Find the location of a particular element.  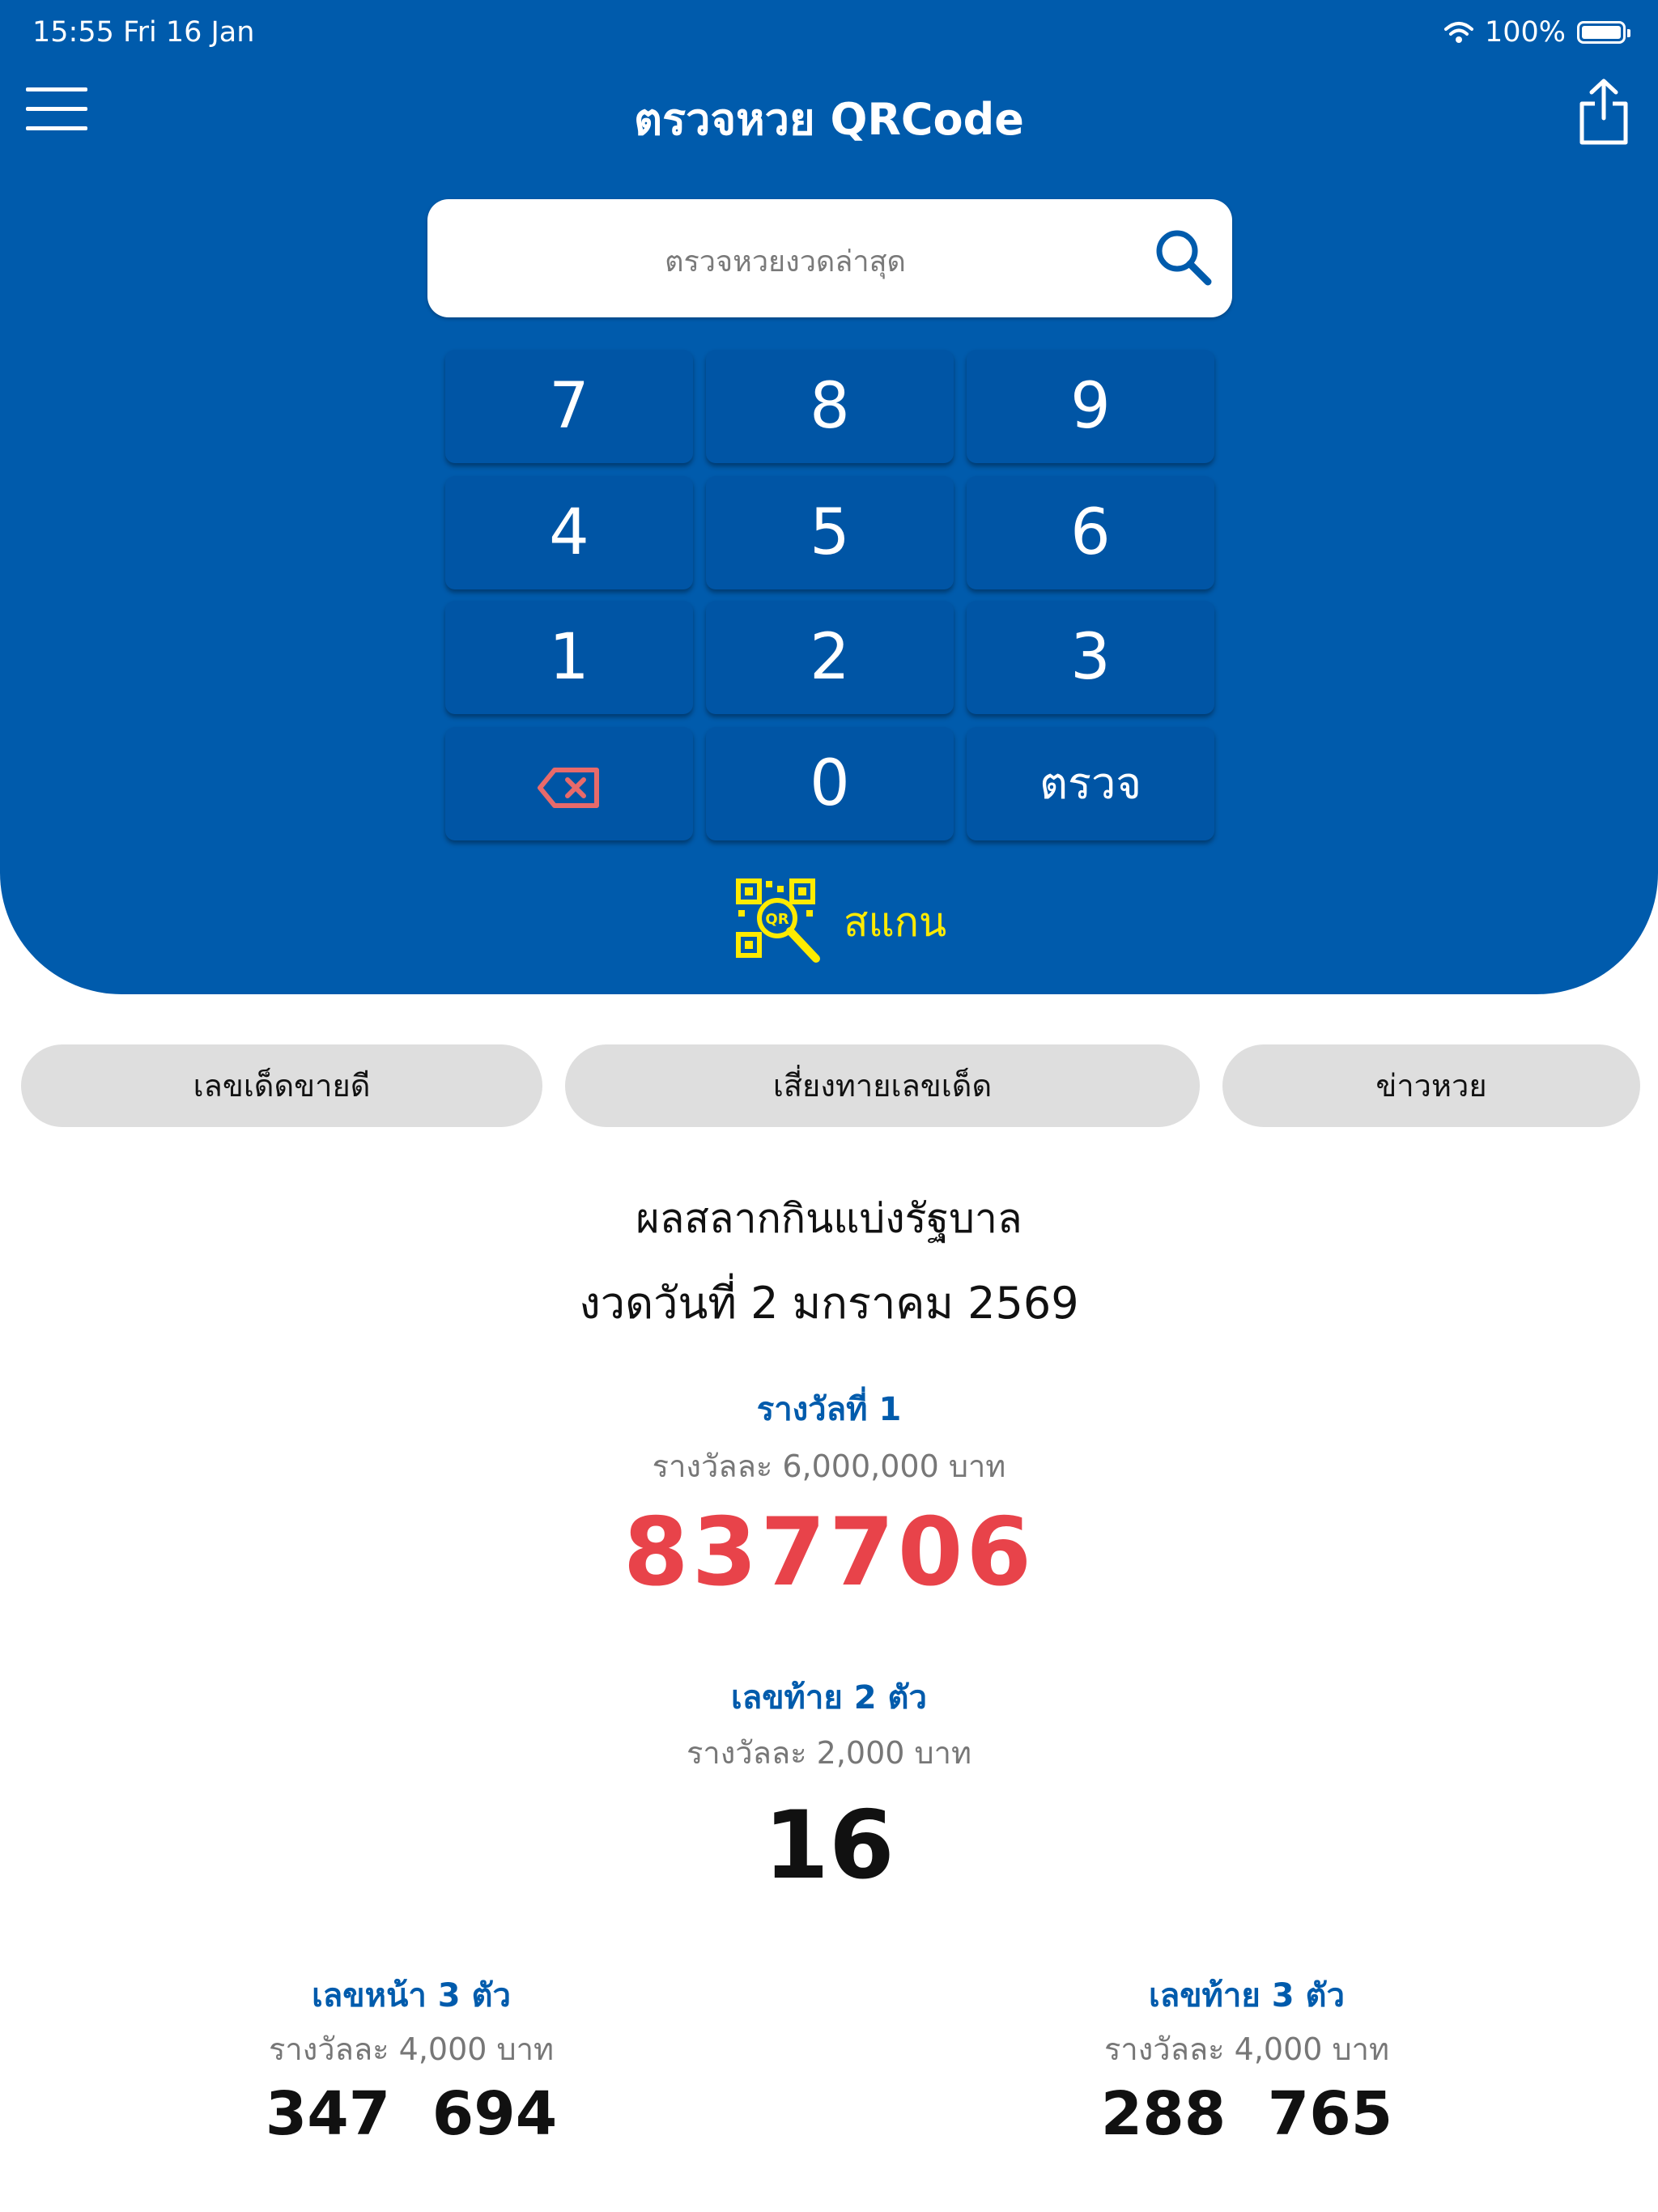

key-9: 9 is located at coordinates (1090, 406).